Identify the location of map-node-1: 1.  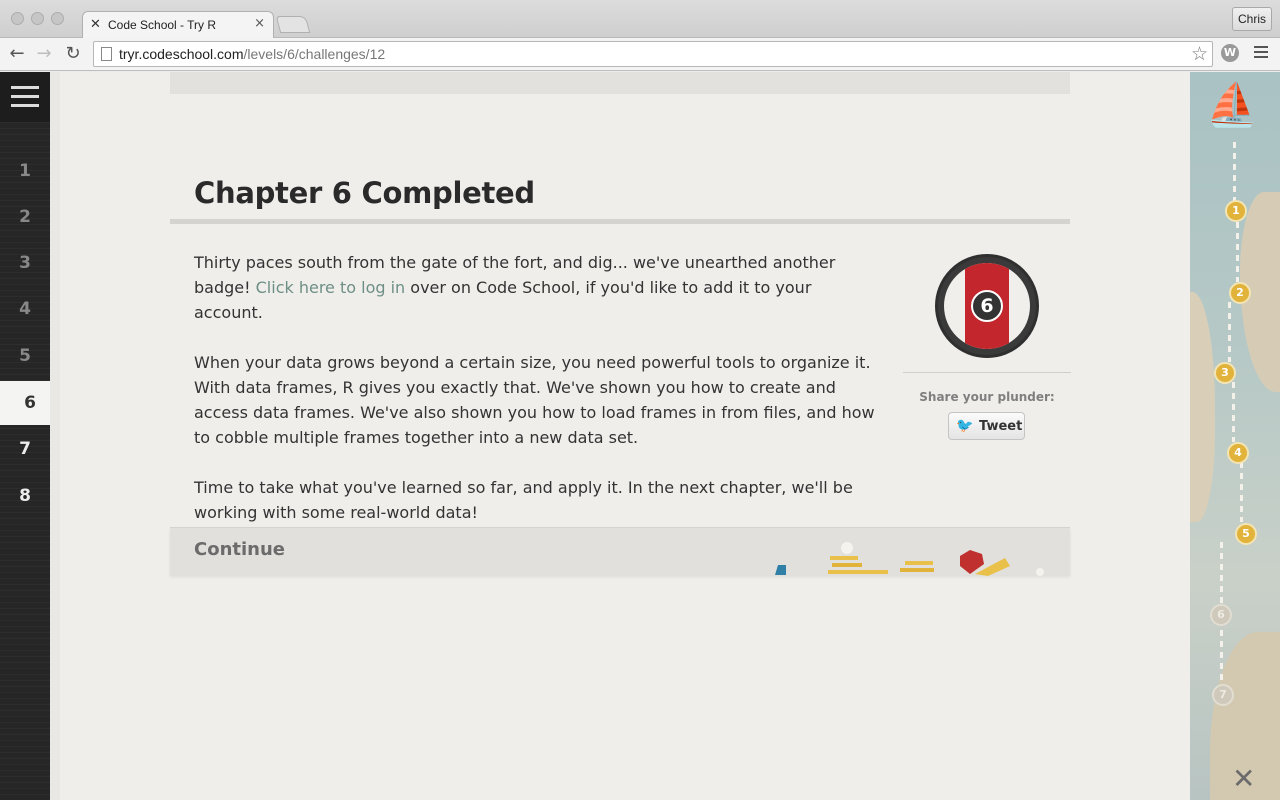
(1236, 211).